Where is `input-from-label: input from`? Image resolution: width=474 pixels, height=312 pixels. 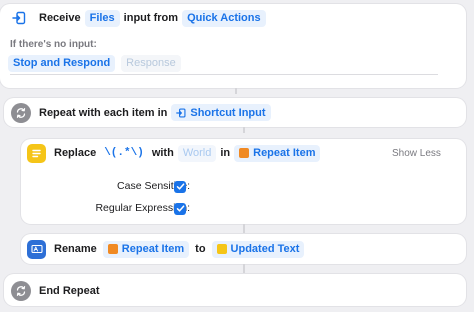
input-from-label: input from is located at coordinates (151, 18).